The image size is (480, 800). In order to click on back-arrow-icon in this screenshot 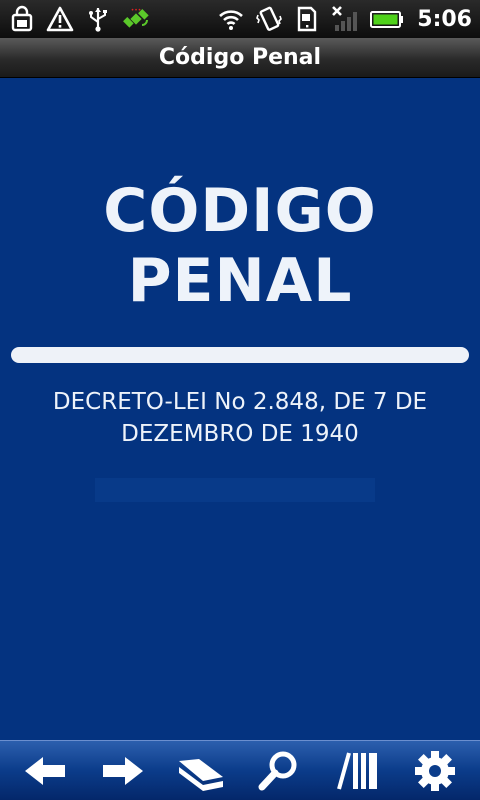, I will do `click(45, 770)`.